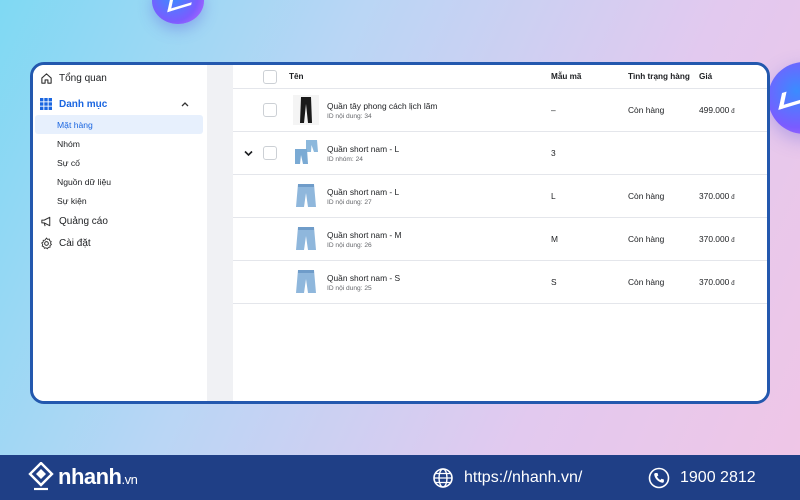 The width and height of the screenshot is (800, 500). Describe the element at coordinates (270, 76) in the screenshot. I see `select-all-checkbox` at that location.